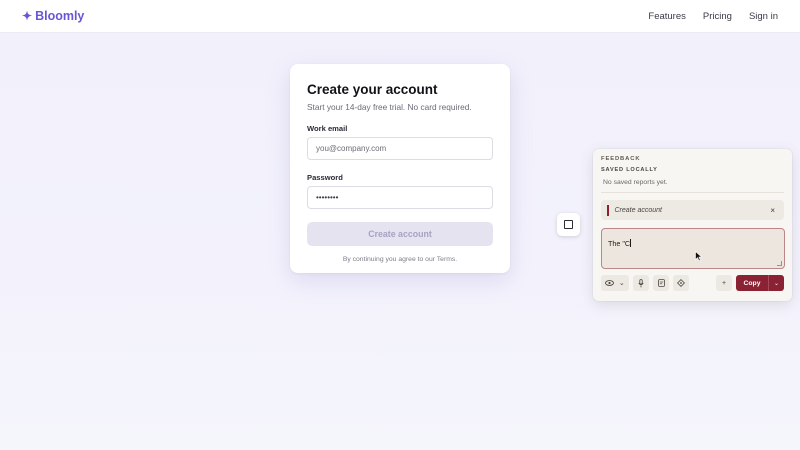 This screenshot has height=450, width=800. I want to click on nav-link-pricing: Pricing, so click(717, 16).